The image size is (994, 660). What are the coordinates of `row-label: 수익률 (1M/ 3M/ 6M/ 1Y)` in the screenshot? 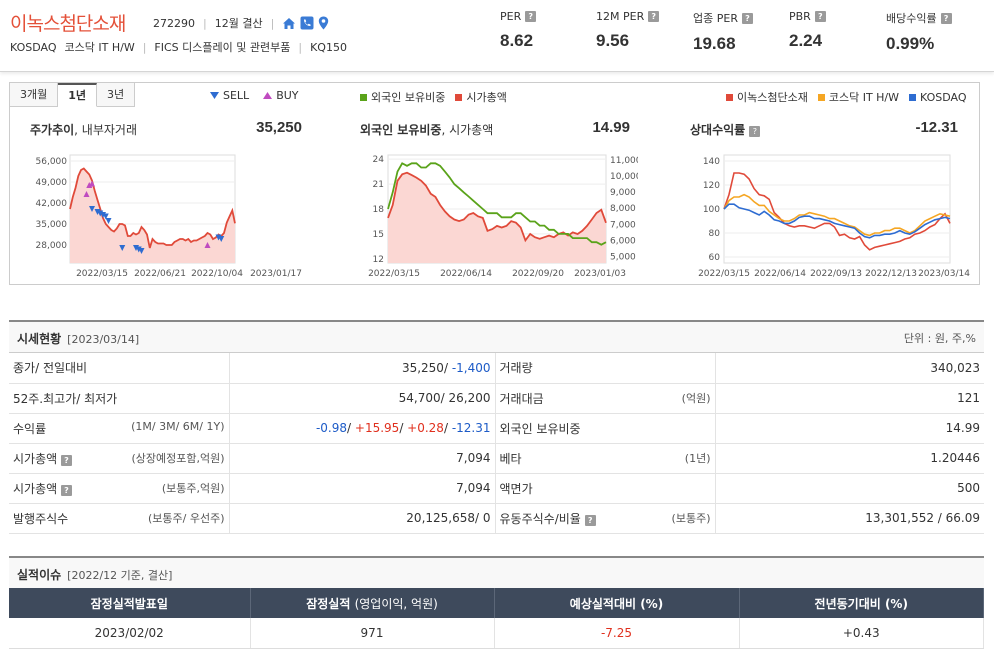 It's located at (119, 428).